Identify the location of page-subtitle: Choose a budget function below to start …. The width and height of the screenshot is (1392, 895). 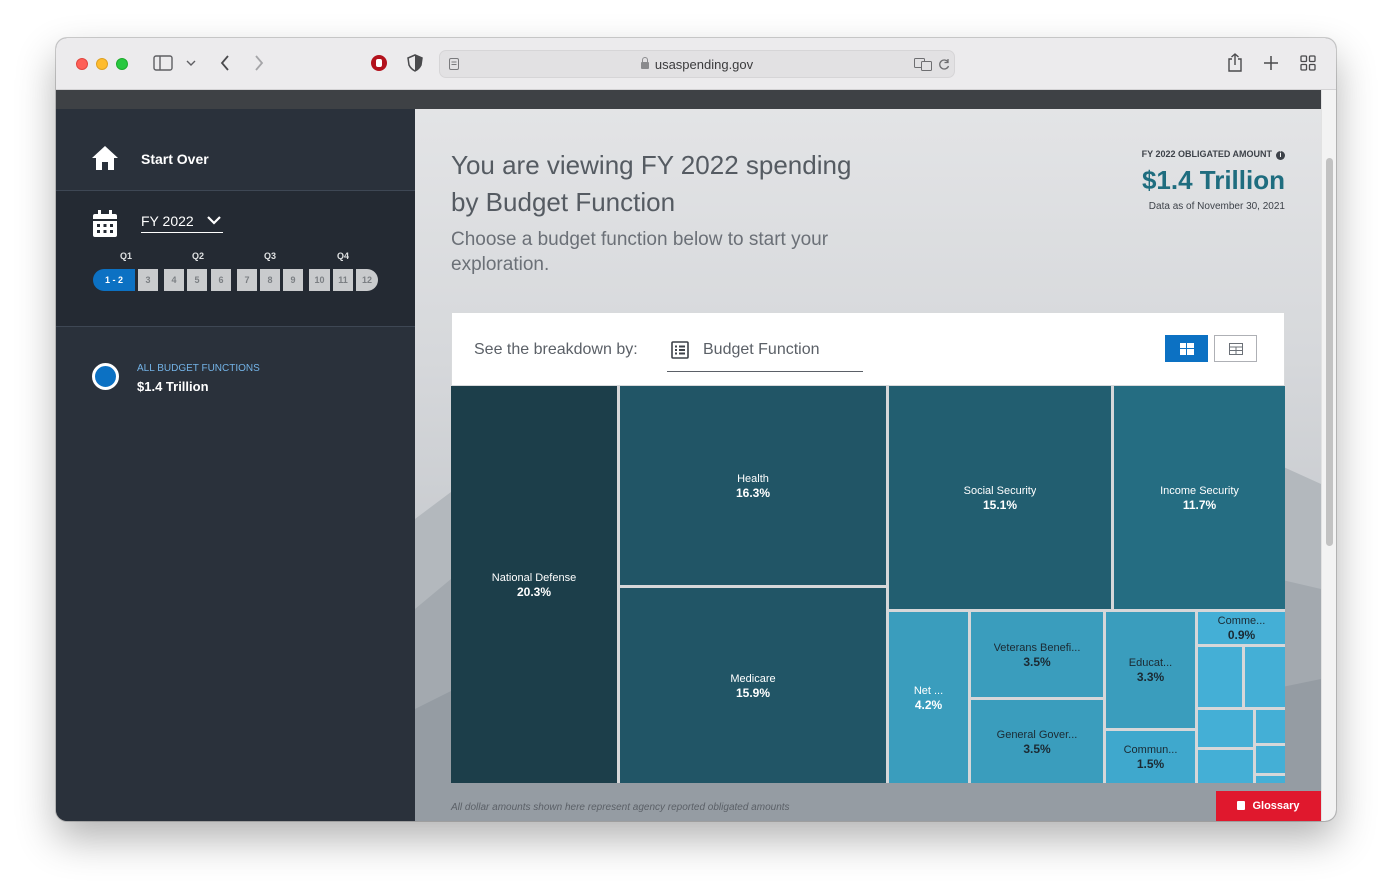
(640, 252).